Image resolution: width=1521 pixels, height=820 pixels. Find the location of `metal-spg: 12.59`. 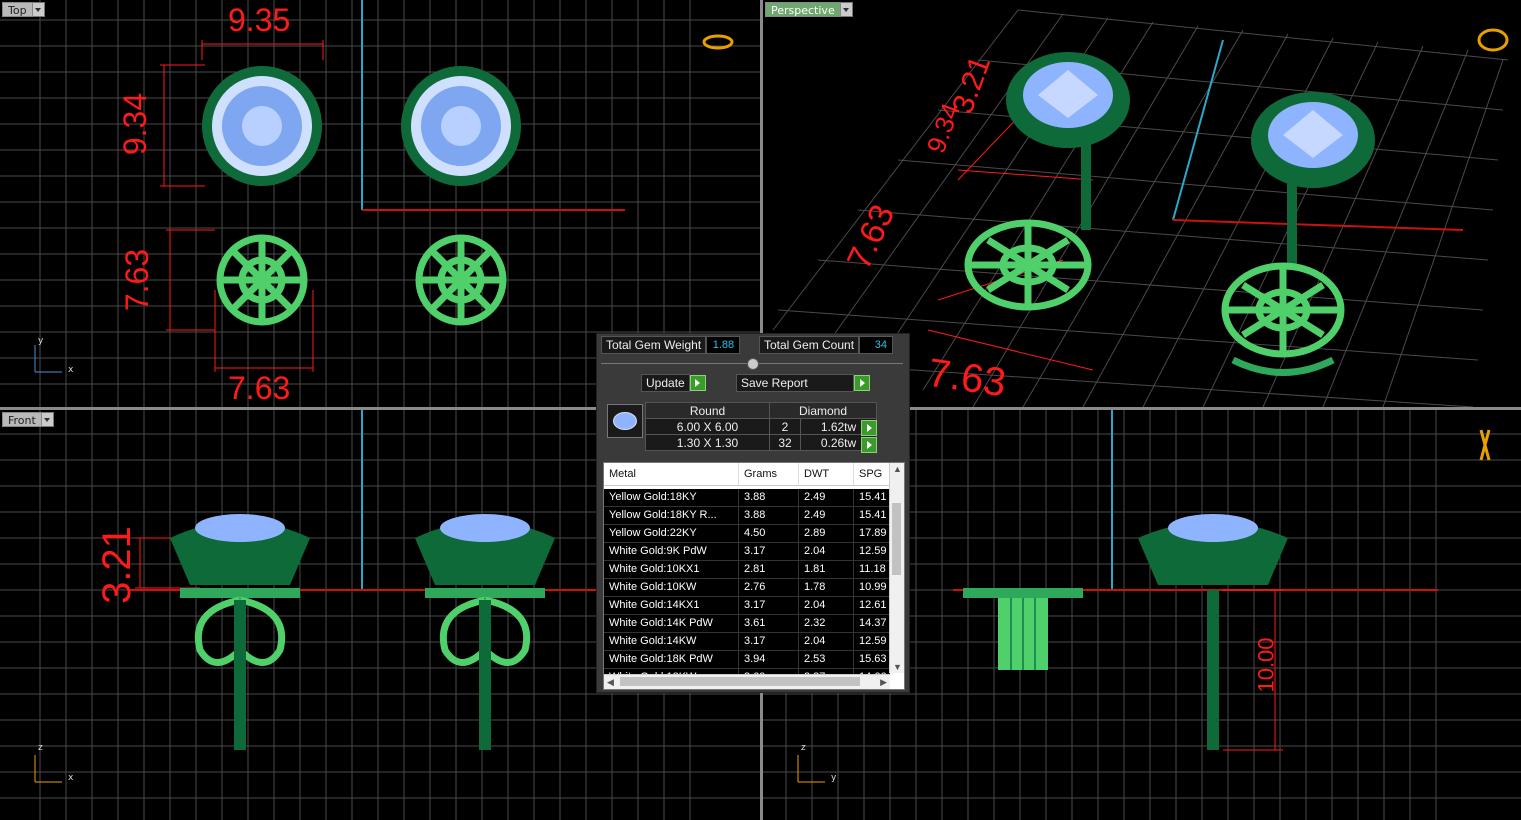

metal-spg: 12.59 is located at coordinates (872, 551).